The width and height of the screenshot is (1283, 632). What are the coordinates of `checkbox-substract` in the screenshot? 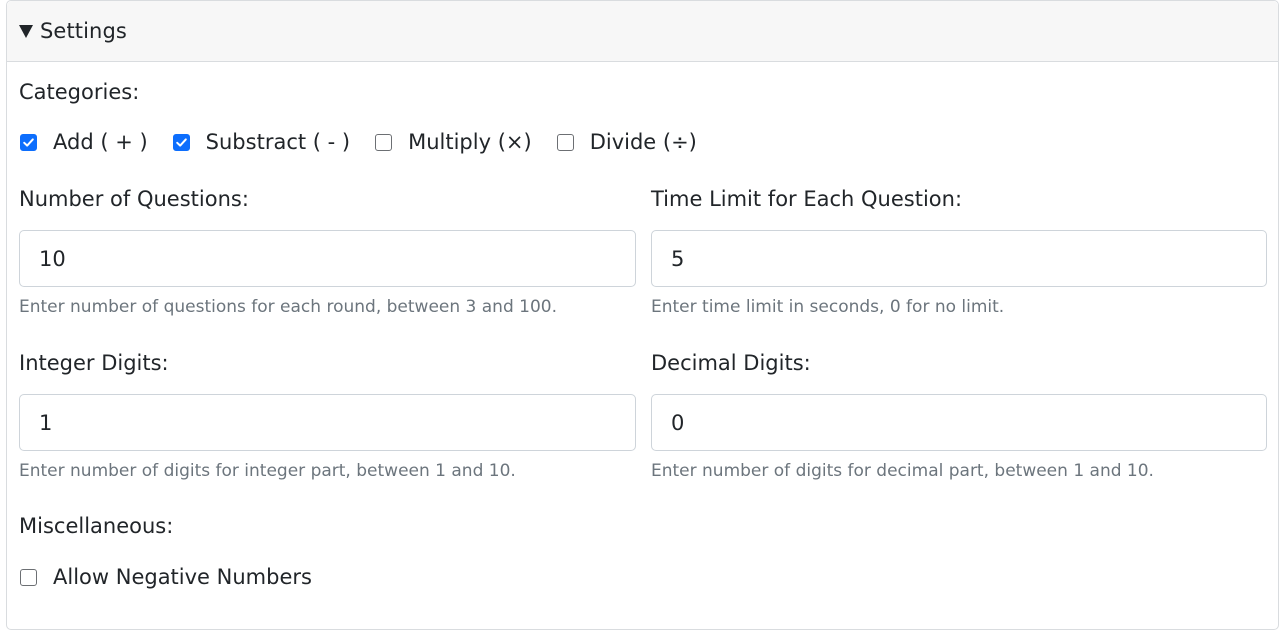 It's located at (181, 142).